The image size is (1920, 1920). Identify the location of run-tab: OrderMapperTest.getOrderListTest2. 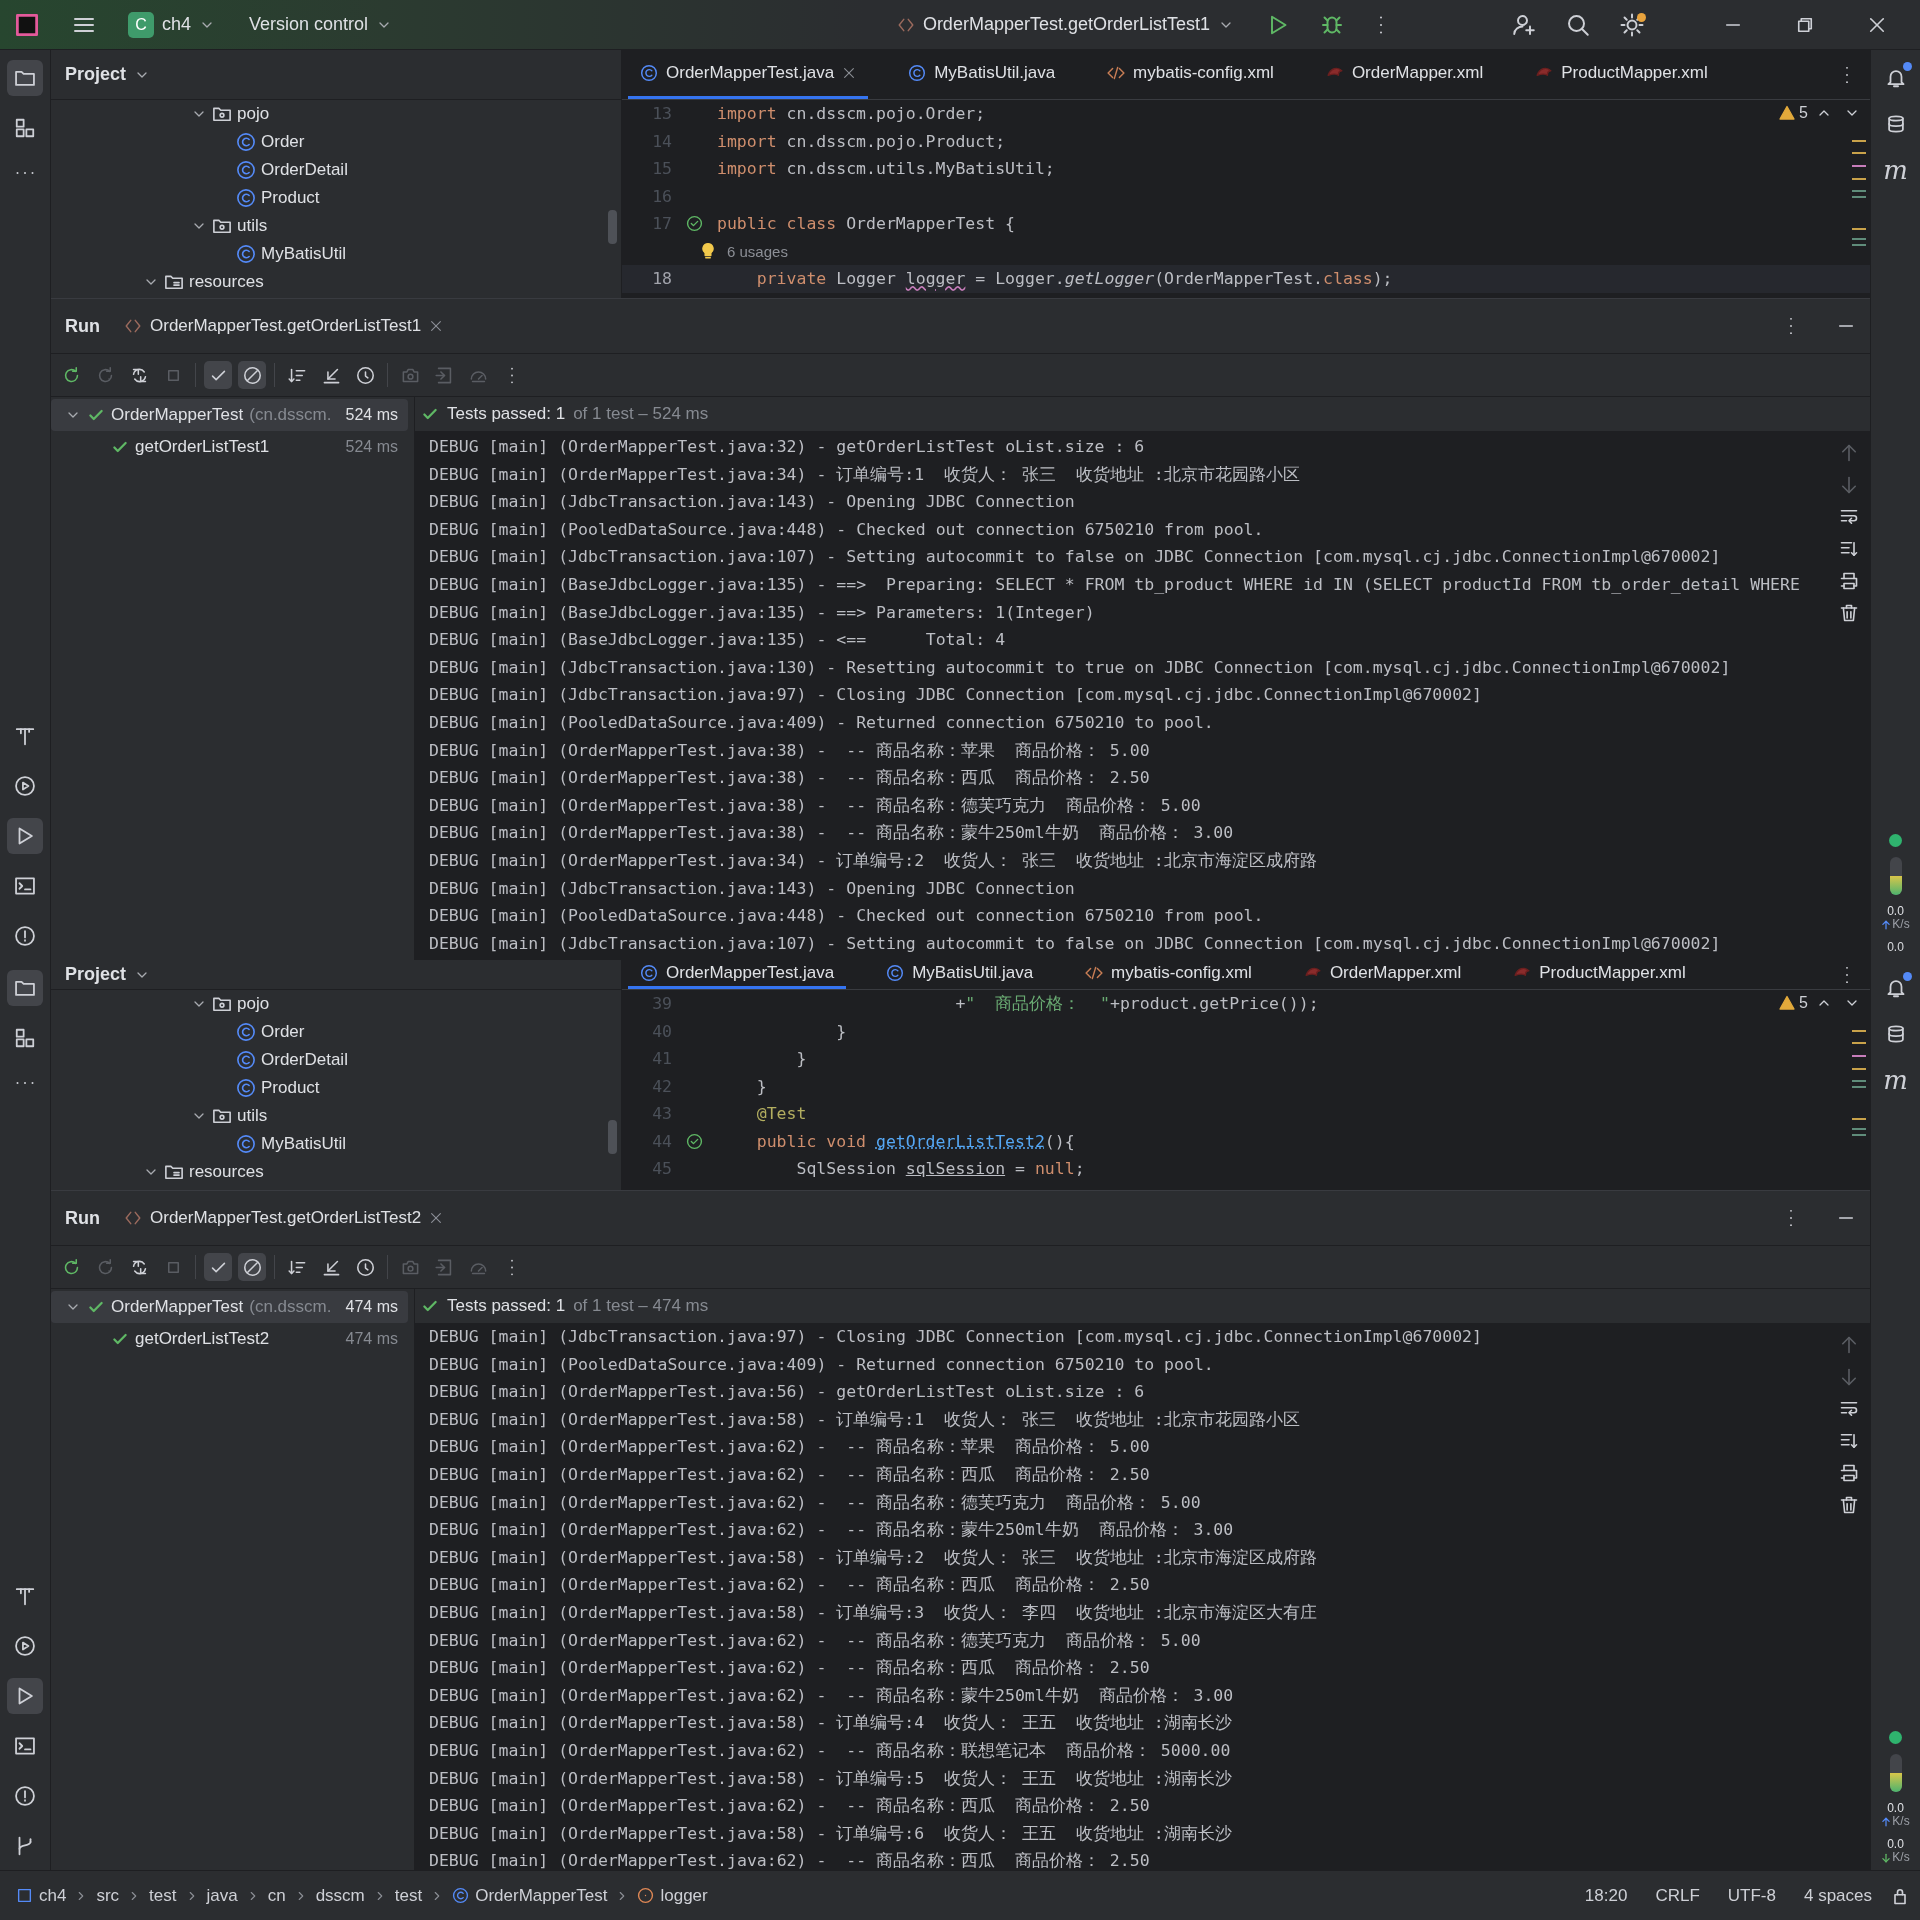
(284, 1218).